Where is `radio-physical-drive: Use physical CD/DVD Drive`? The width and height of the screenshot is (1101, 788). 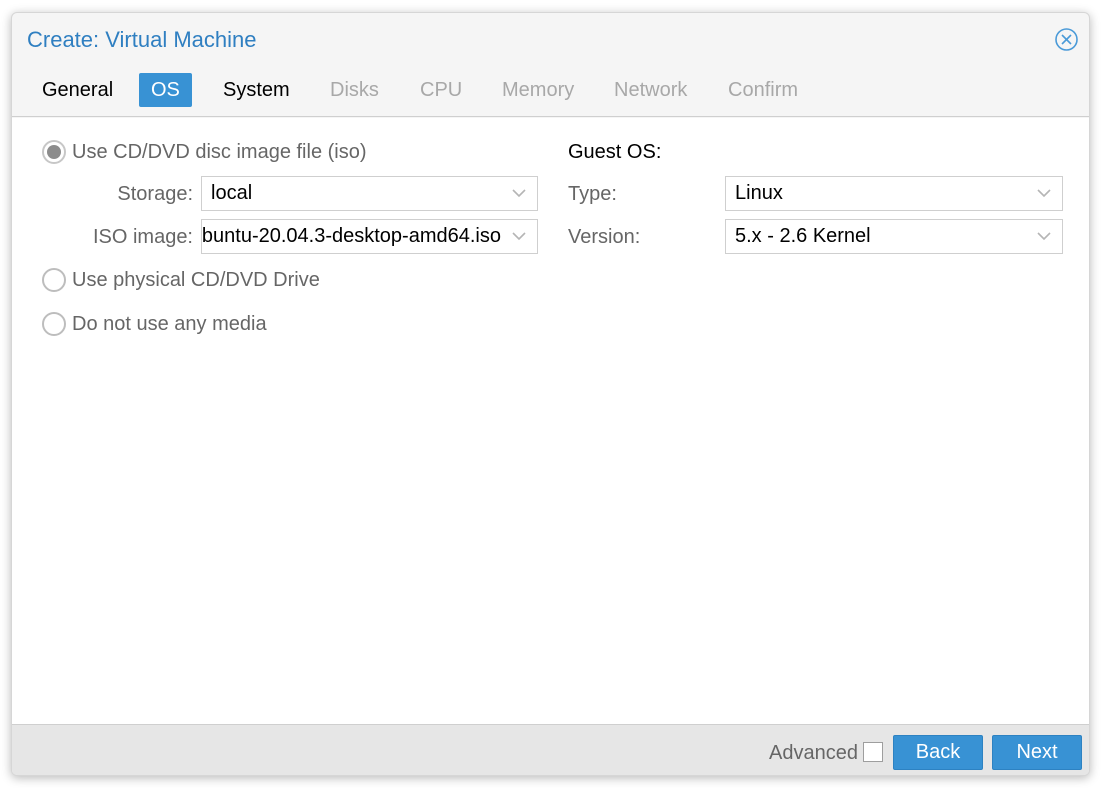 radio-physical-drive: Use physical CD/DVD Drive is located at coordinates (181, 280).